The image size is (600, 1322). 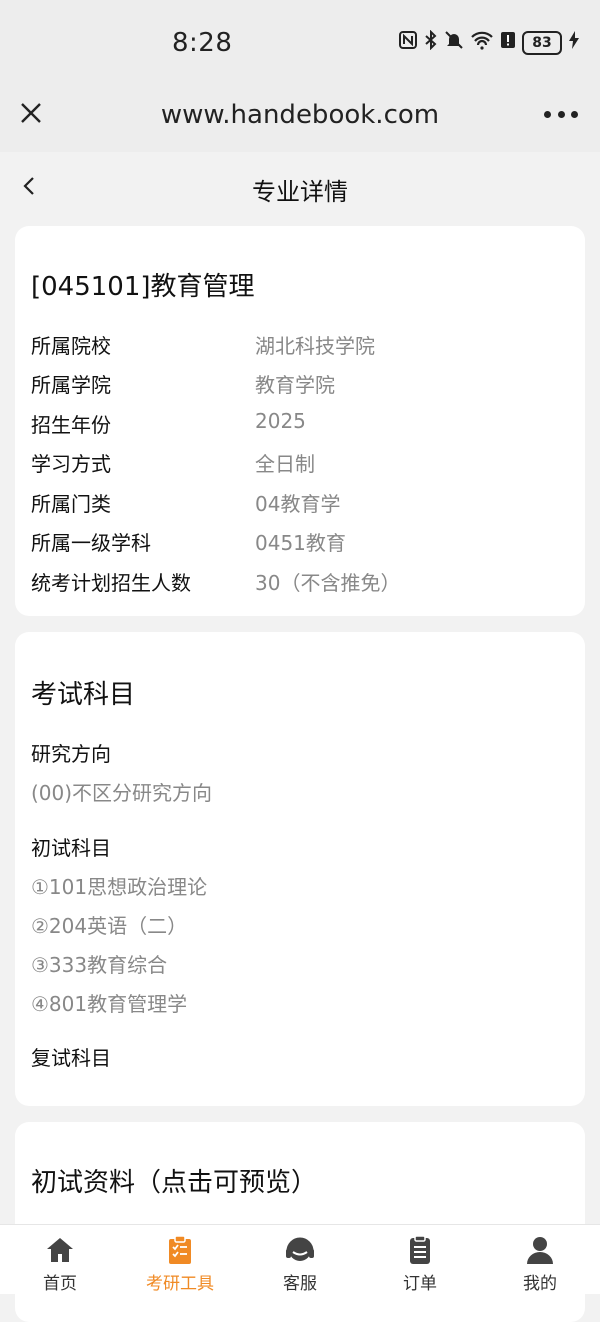 I want to click on status-bar: 8:28 83, so click(x=300, y=40).